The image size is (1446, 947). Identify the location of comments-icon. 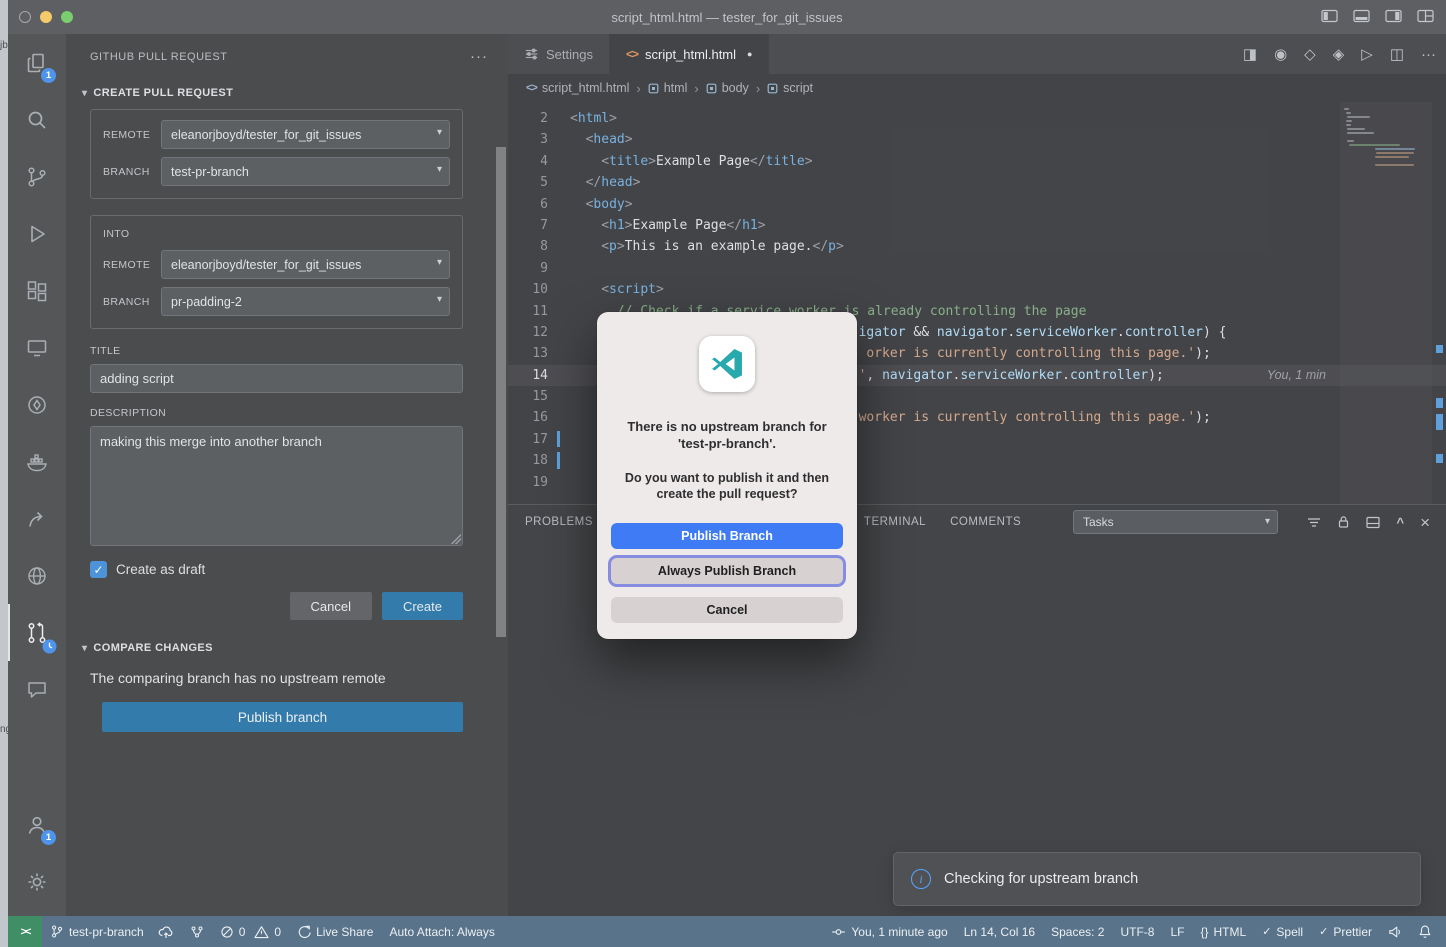
(37, 689).